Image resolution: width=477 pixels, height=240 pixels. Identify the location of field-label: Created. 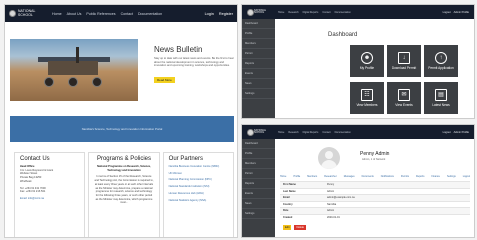
(302, 217).